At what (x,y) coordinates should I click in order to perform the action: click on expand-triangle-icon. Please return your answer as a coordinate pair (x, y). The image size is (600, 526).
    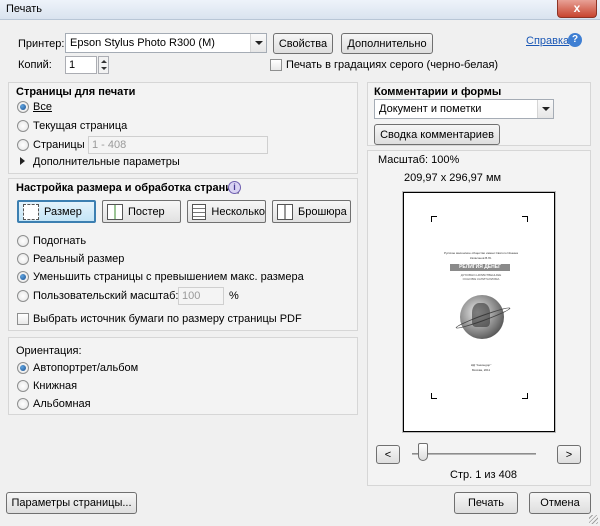
    Looking at the image, I should click on (22, 161).